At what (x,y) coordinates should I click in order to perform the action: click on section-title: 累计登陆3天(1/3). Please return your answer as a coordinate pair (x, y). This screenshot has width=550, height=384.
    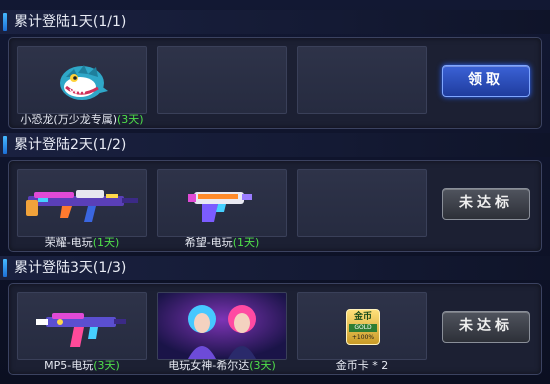
    Looking at the image, I should click on (70, 268).